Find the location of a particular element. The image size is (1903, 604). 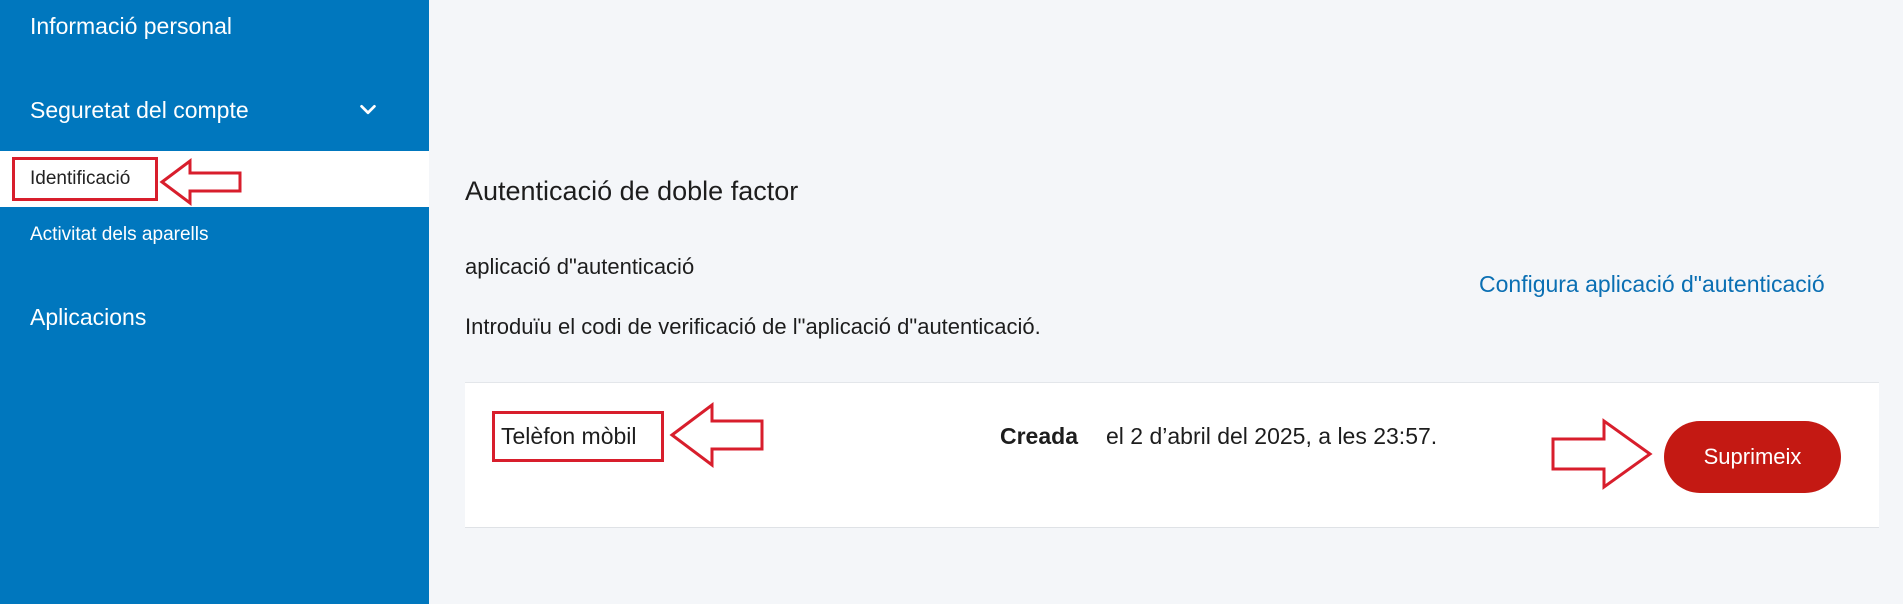

sidebar-item-label: Informació personal is located at coordinates (131, 25).